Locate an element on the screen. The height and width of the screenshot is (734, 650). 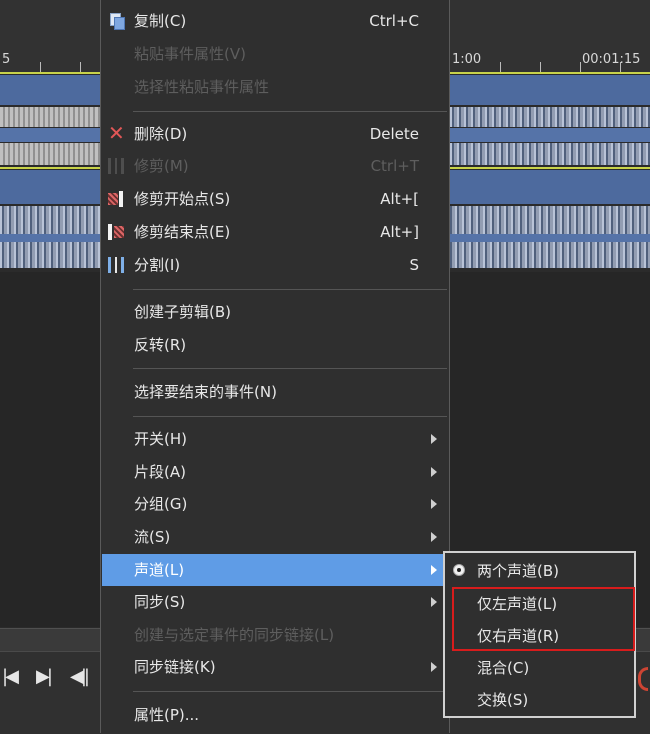
submenu-item-both-channels: 两个声道(B) is located at coordinates (539, 571).